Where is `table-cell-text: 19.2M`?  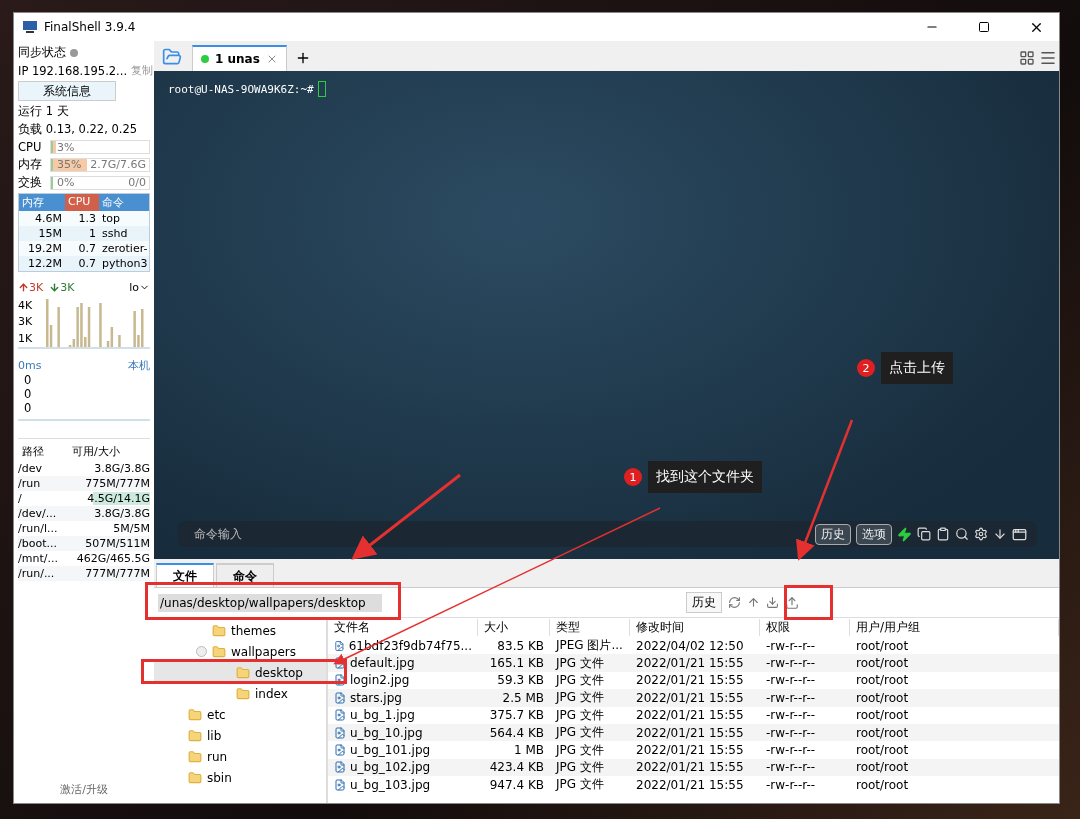
table-cell-text: 19.2M is located at coordinates (45, 248).